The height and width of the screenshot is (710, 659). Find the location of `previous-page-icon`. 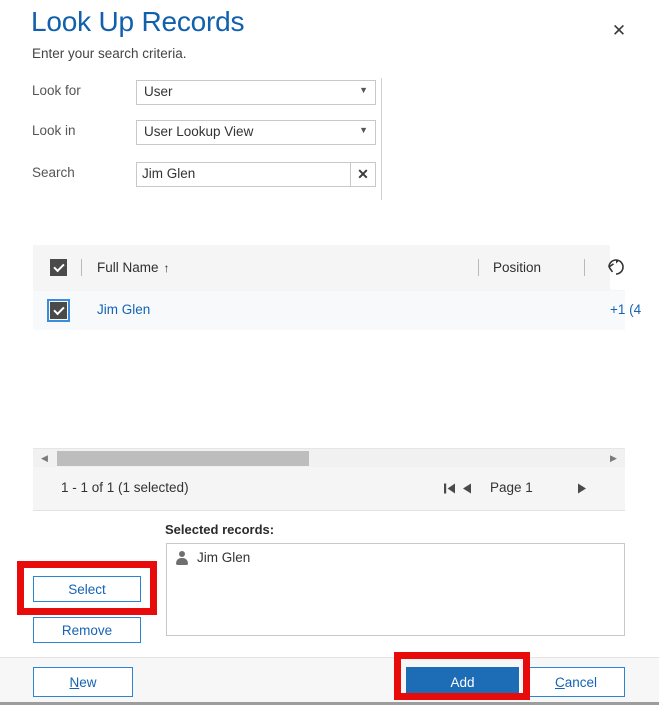

previous-page-icon is located at coordinates (467, 488).